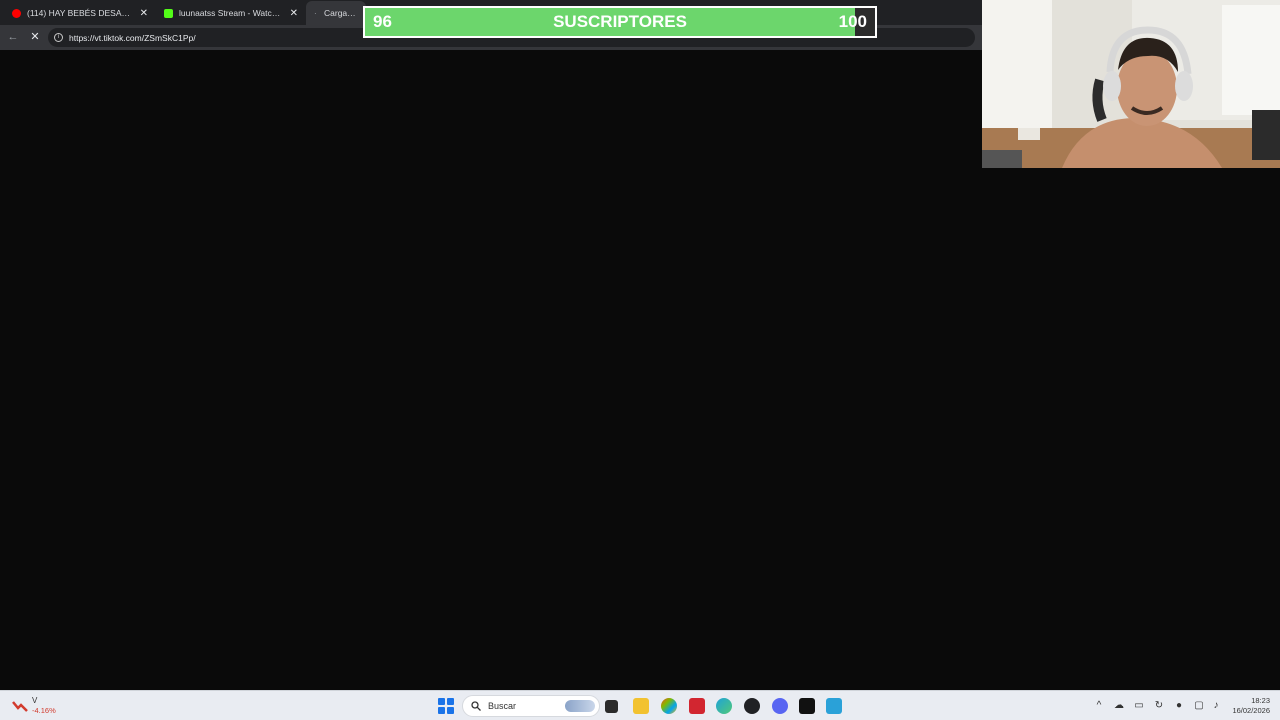 The image size is (1280, 720). I want to click on goal-target-count: 100, so click(852, 21).